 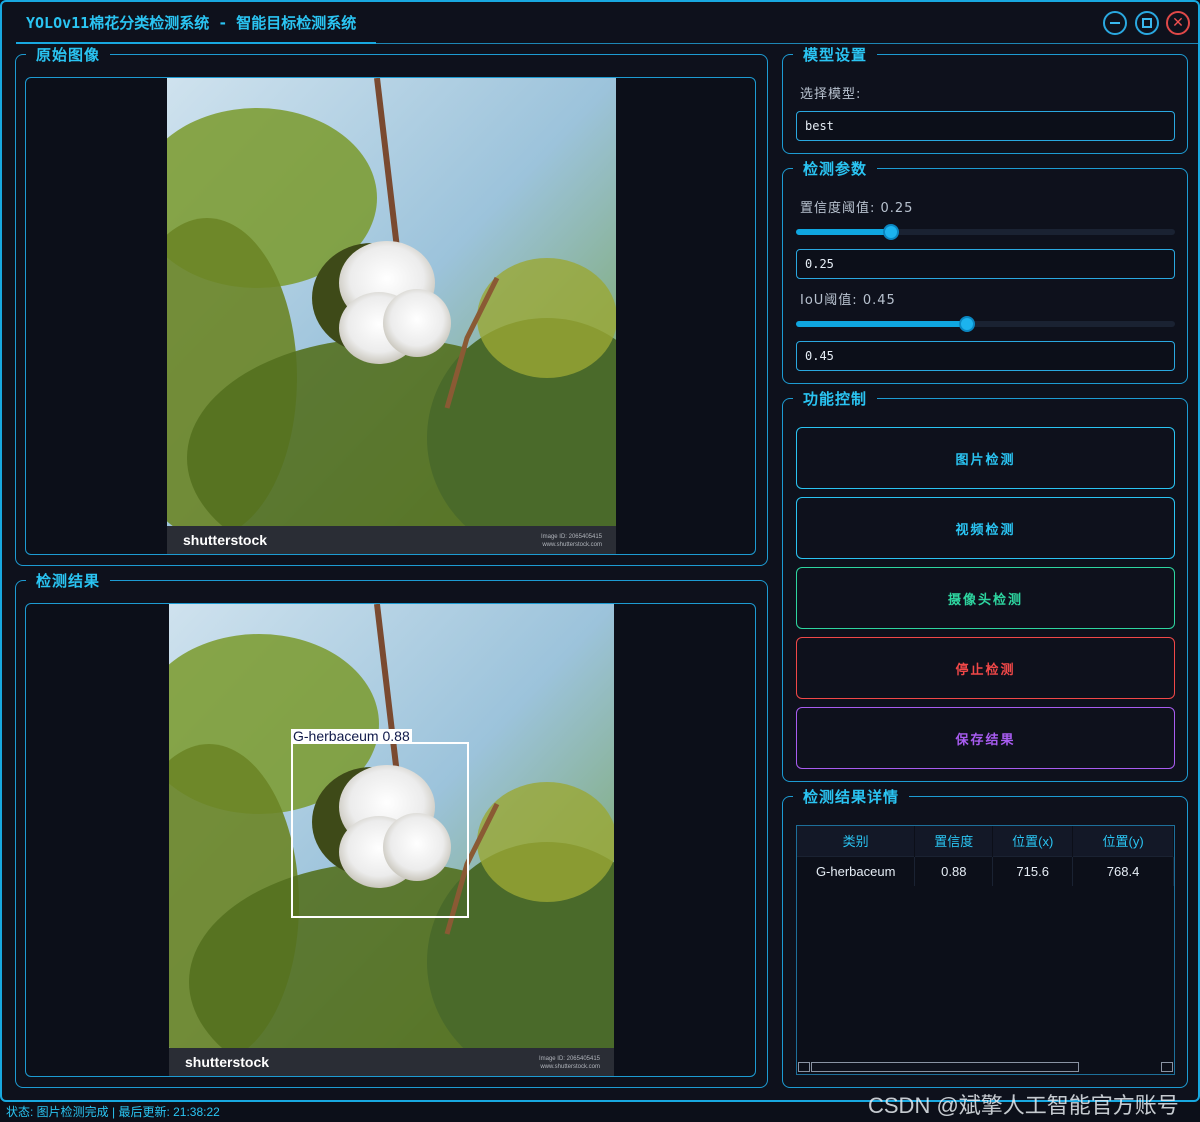 What do you see at coordinates (851, 797) in the screenshot?
I see `results-title: 检测结果详情` at bounding box center [851, 797].